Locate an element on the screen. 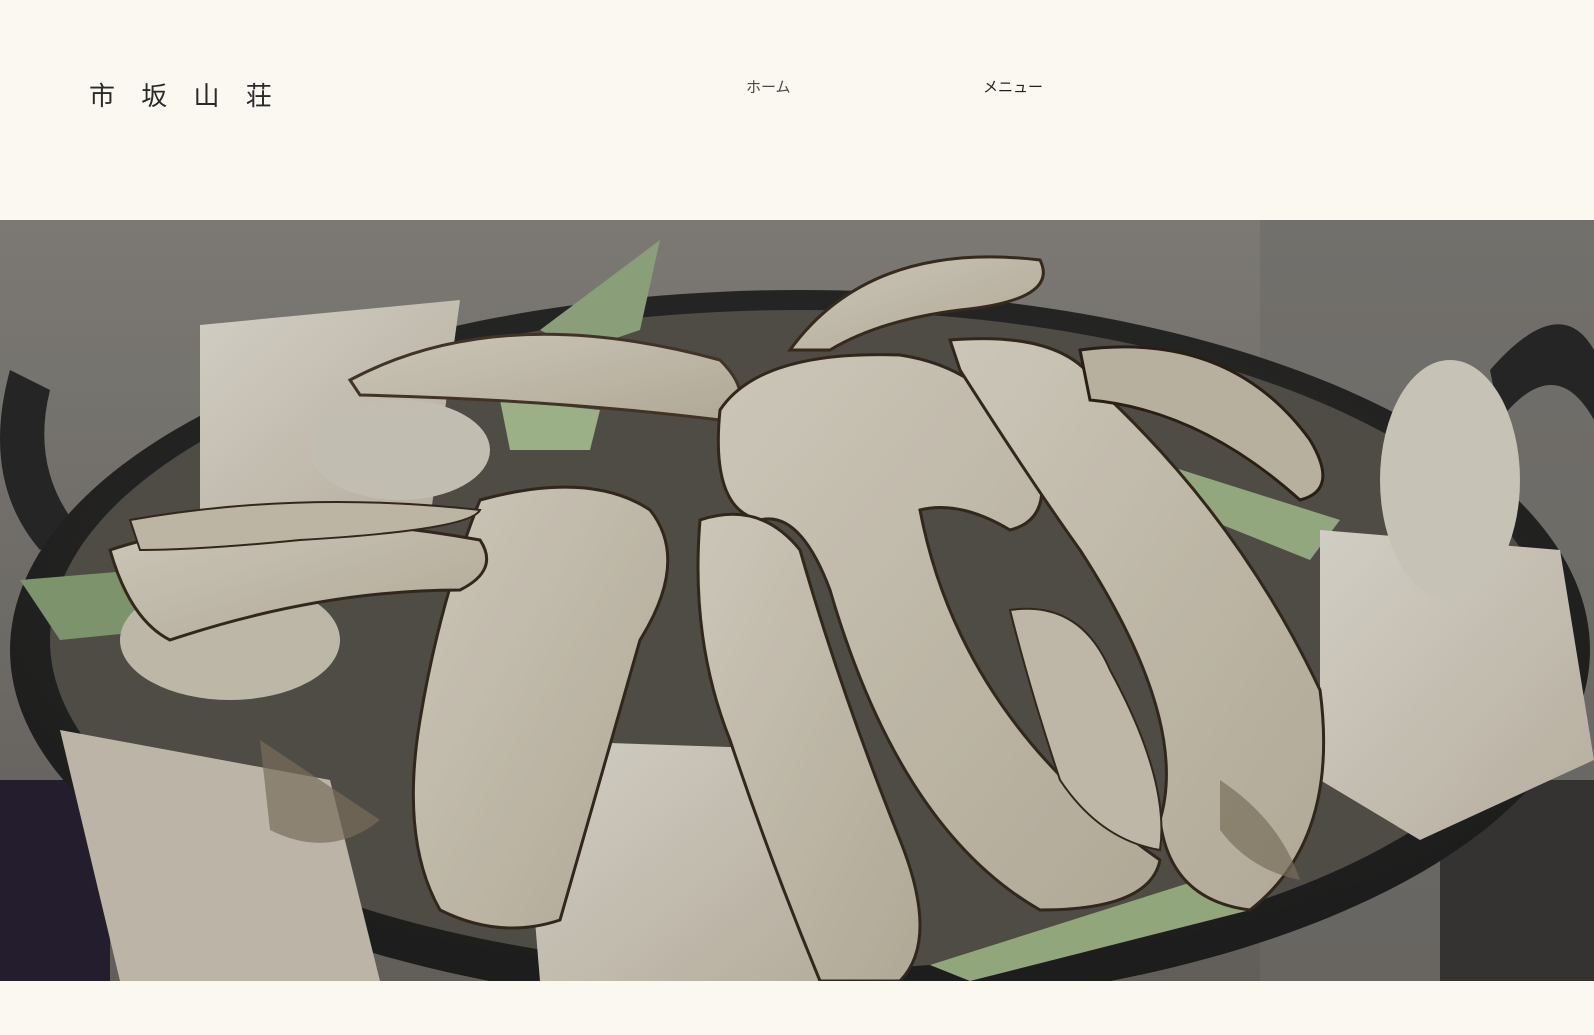 The height and width of the screenshot is (1035, 1594). nav-link-home: ホーム is located at coordinates (768, 86).